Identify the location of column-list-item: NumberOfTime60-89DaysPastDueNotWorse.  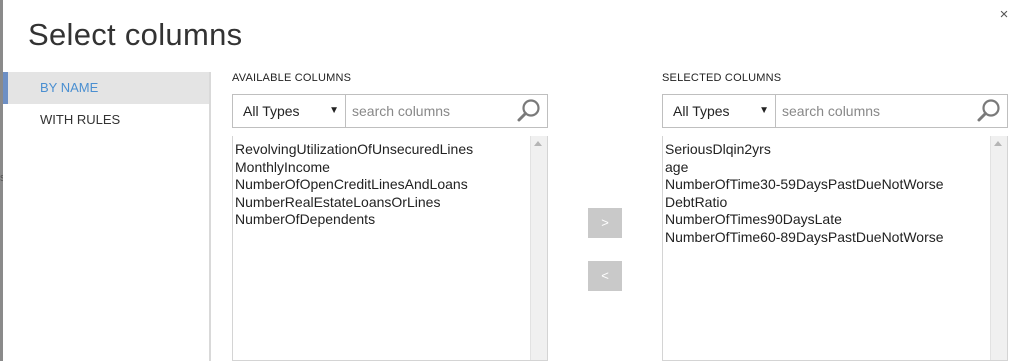
(836, 238).